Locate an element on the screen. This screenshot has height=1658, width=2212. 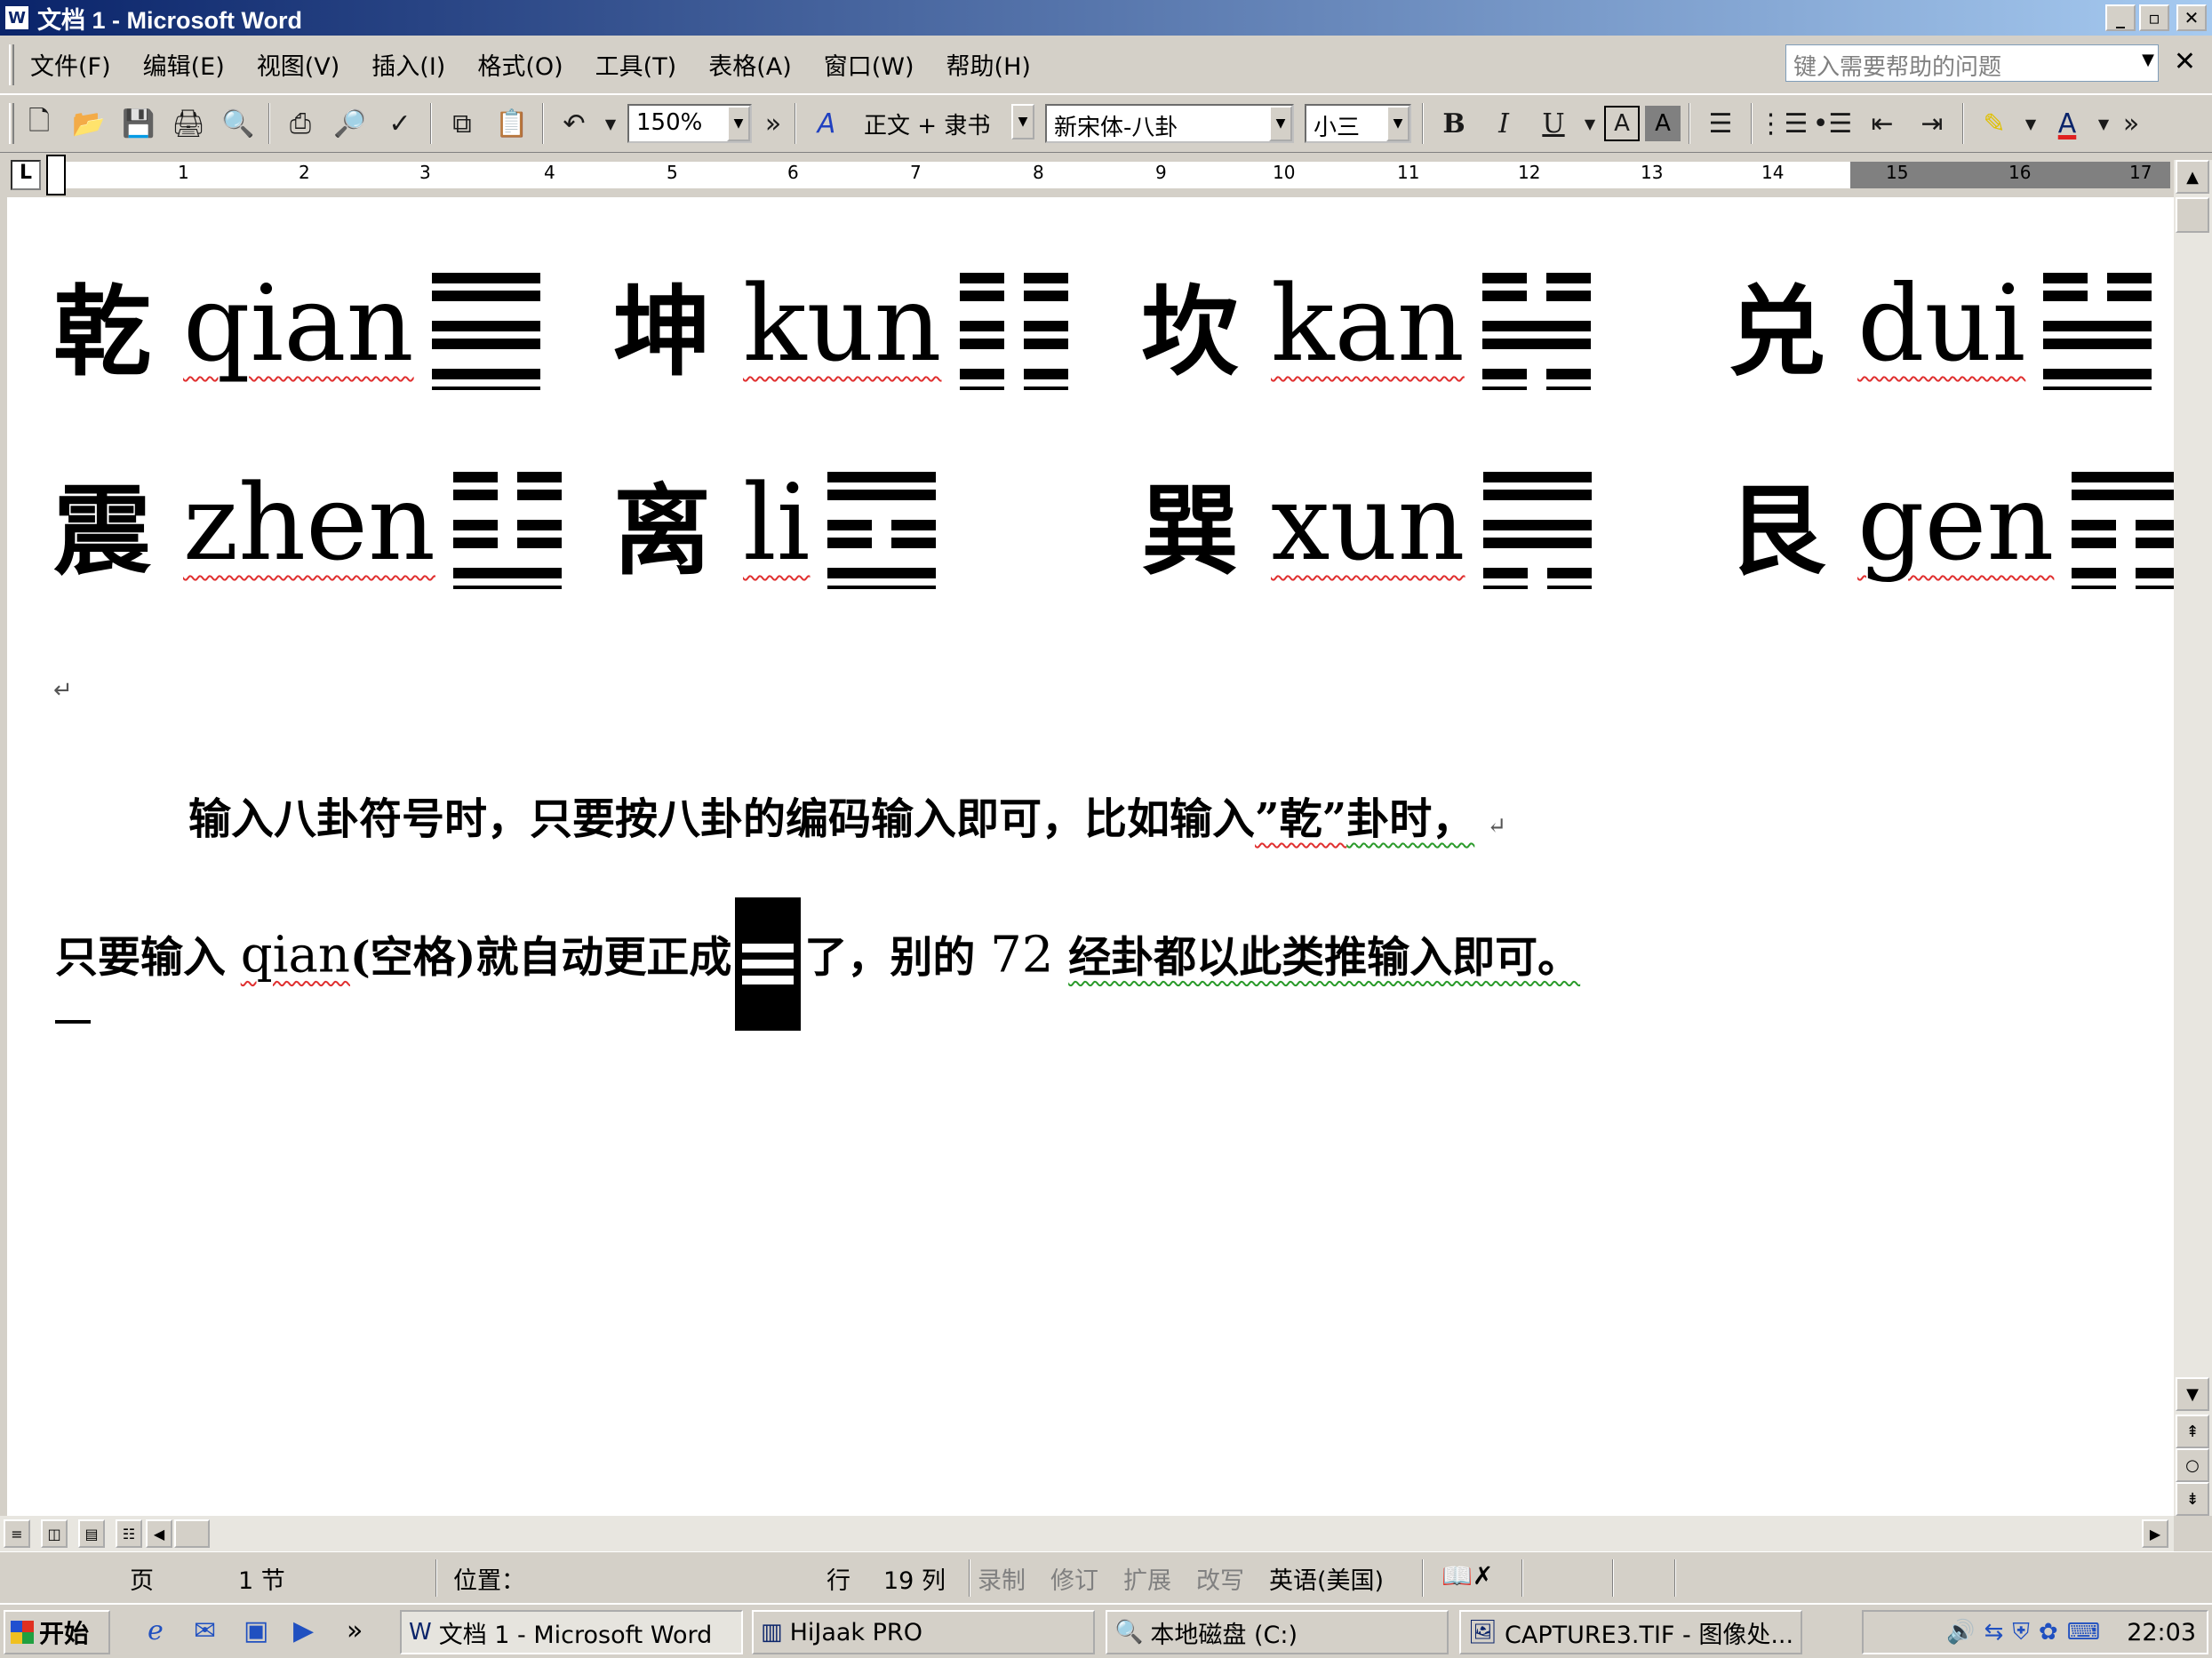
qian-trigram-selected is located at coordinates (768, 964).